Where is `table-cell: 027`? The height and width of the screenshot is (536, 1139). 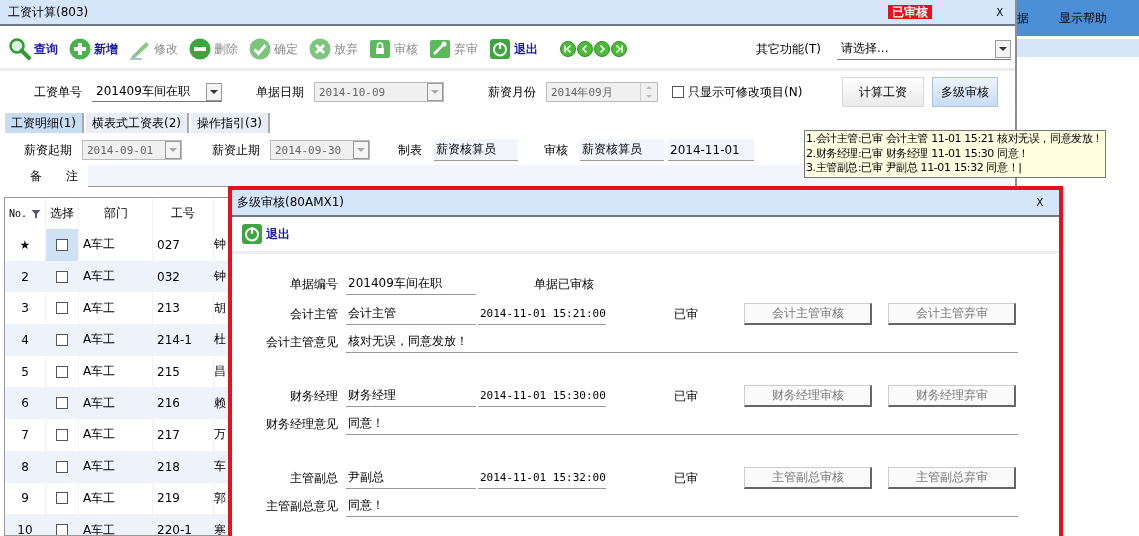
table-cell: 027 is located at coordinates (168, 244).